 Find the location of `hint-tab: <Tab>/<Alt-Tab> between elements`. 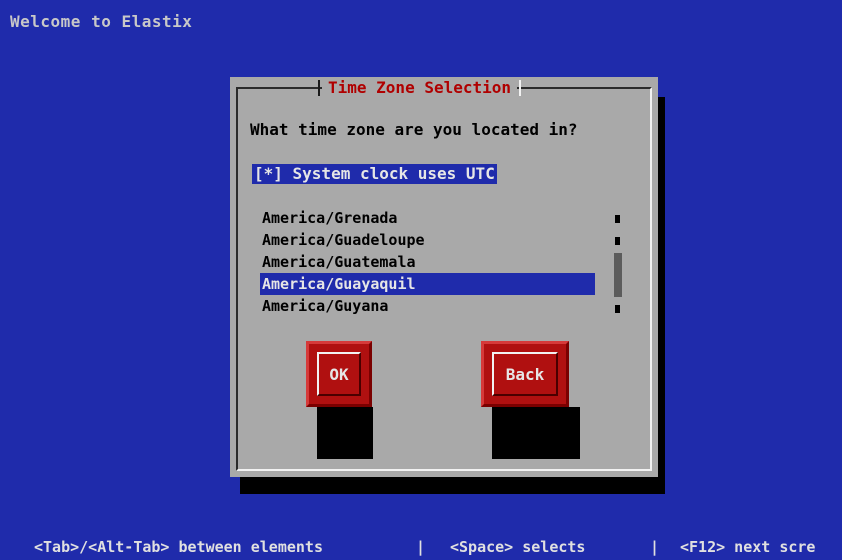

hint-tab: <Tab>/<Alt-Tab> between elements is located at coordinates (178, 547).